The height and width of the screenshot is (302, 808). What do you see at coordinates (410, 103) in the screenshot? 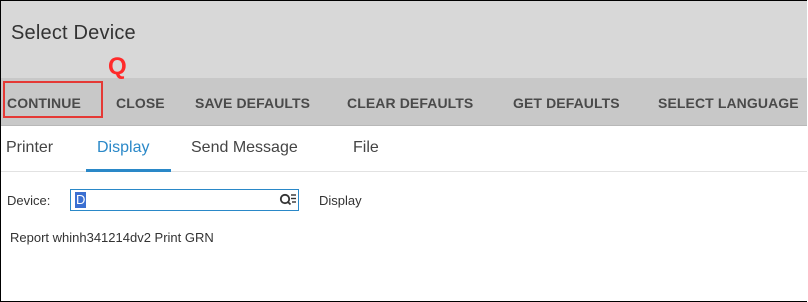
I see `clear-defaults-button: CLEAR DEFAULTS` at bounding box center [410, 103].